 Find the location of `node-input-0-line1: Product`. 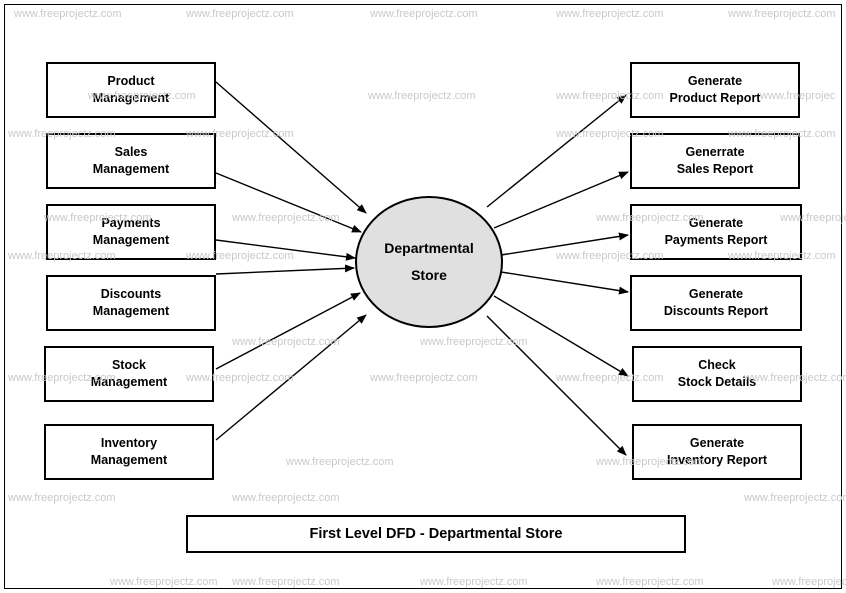

node-input-0-line1: Product is located at coordinates (131, 81).